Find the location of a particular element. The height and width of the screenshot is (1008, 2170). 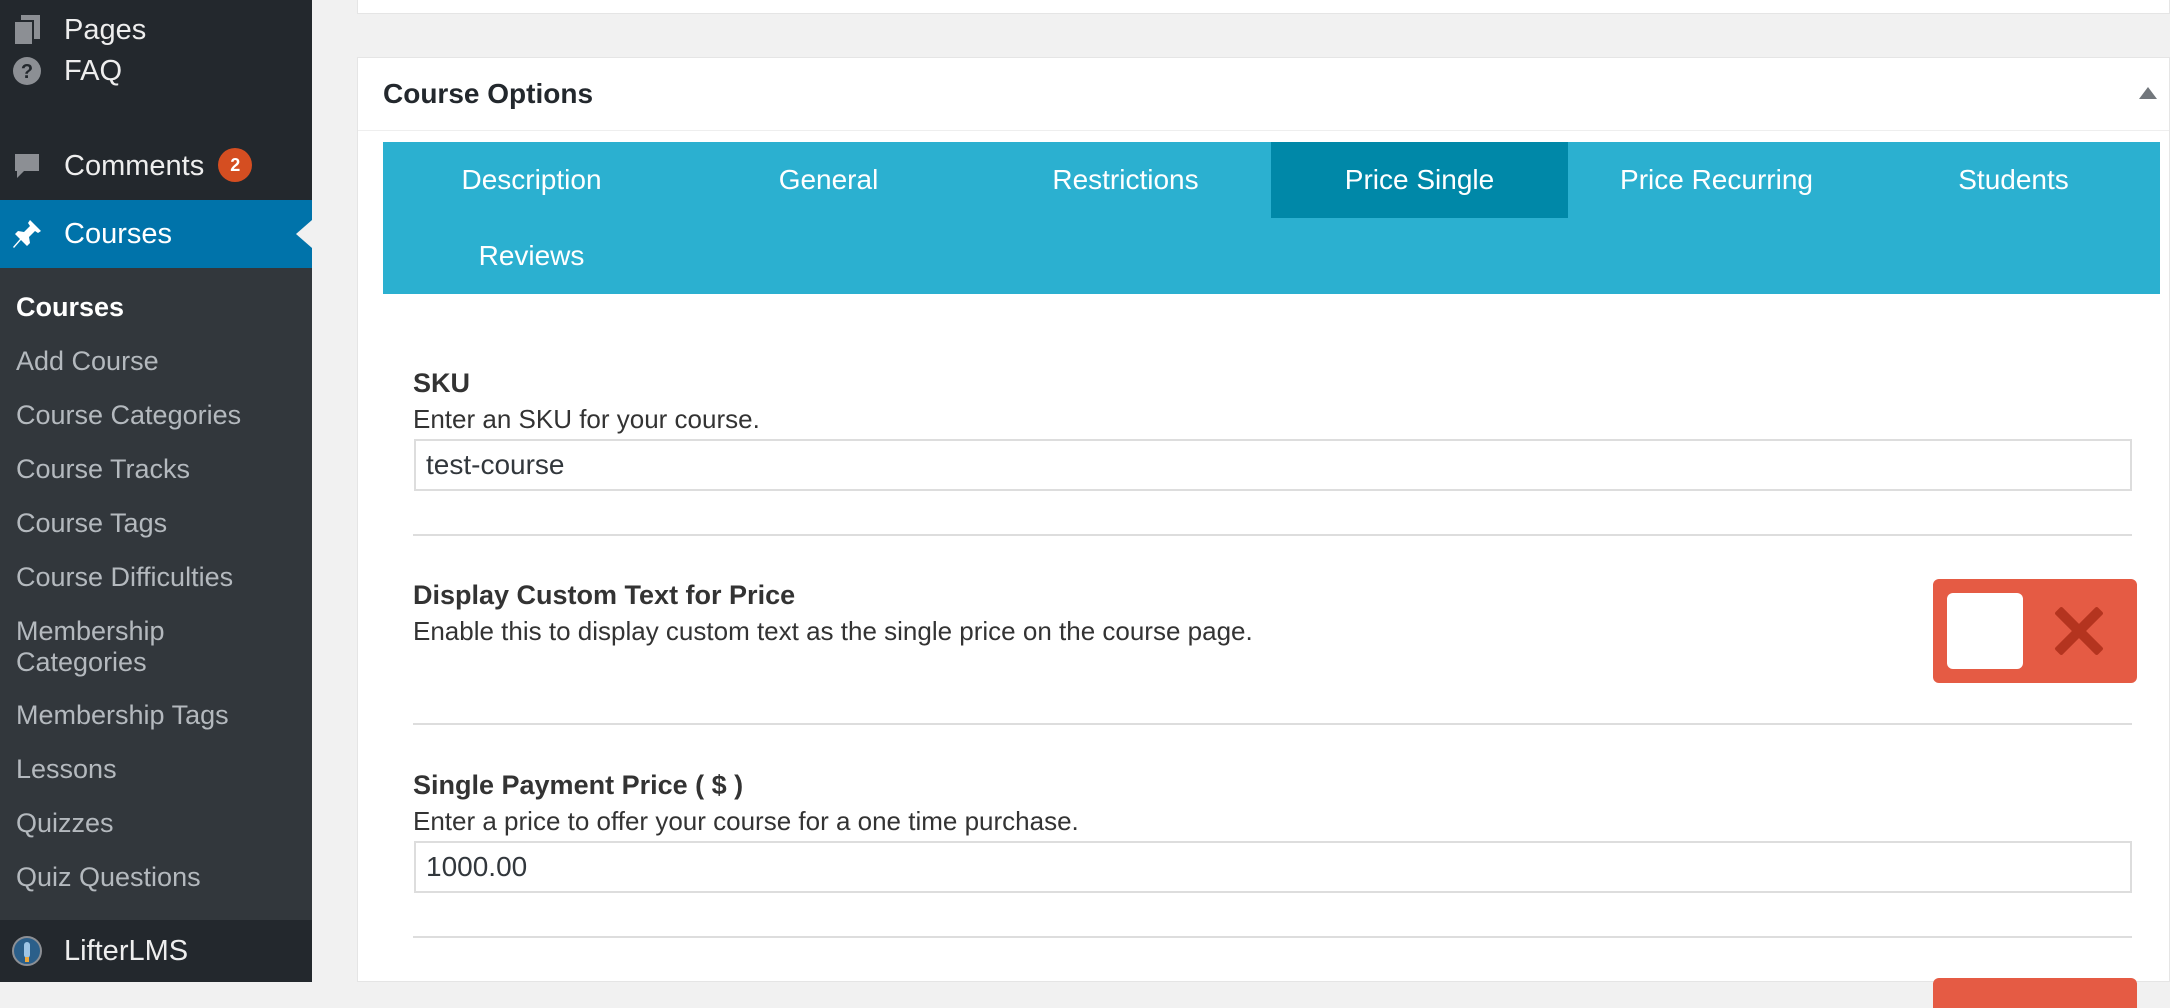

tab-restrictions: Restrictions is located at coordinates (1125, 180).